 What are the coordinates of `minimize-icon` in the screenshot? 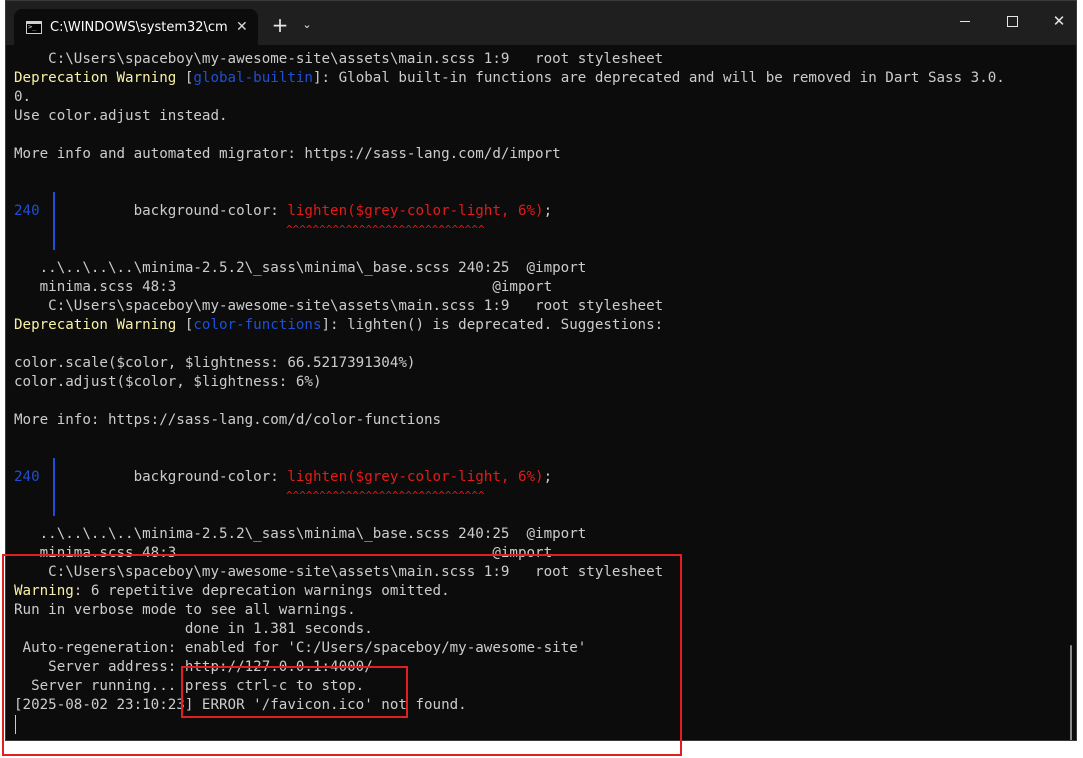 It's located at (965, 21).